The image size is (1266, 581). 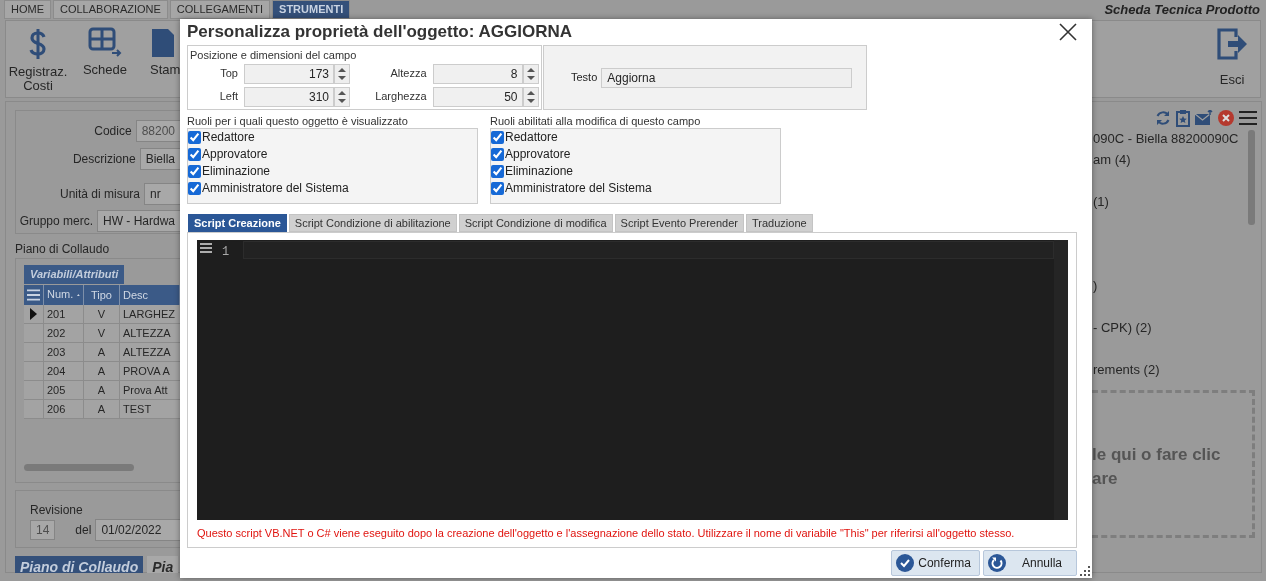 I want to click on check-icon, so click(x=905, y=563).